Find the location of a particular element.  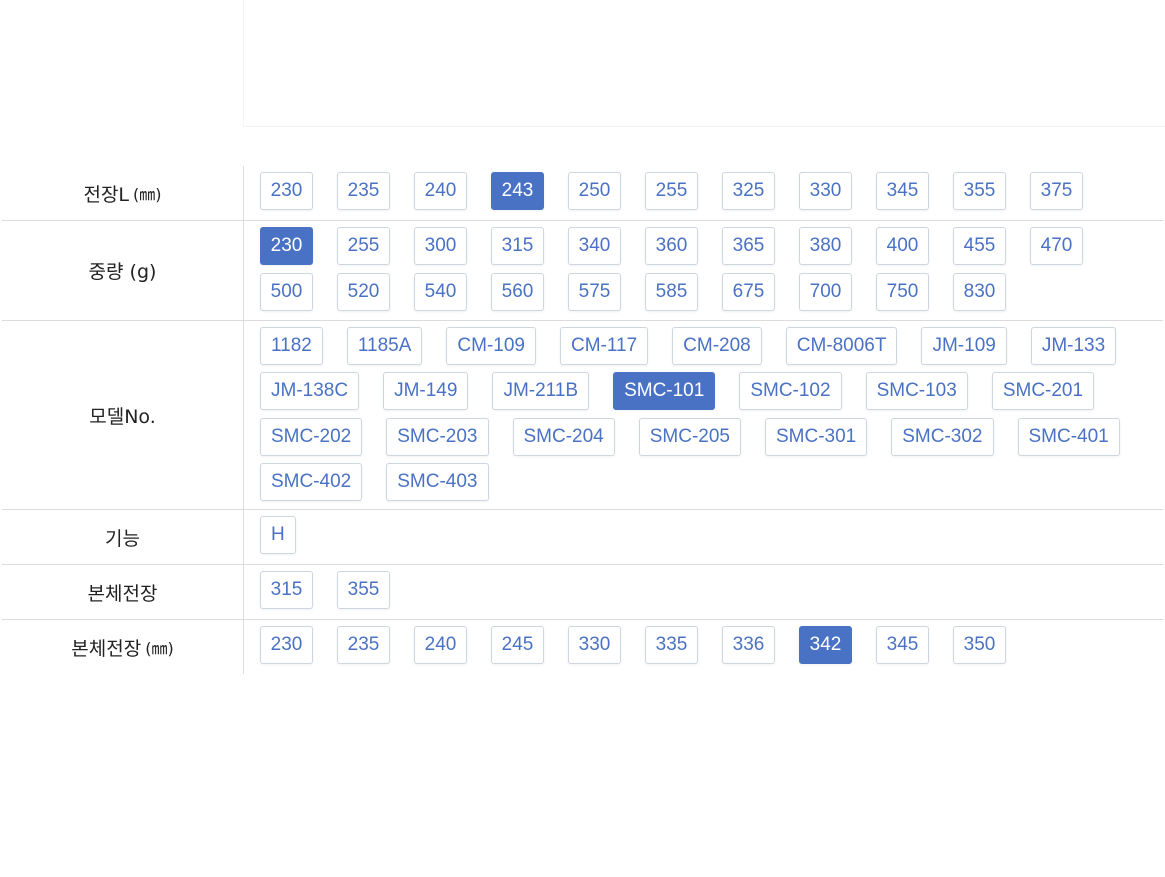

filter-option-button: 360 is located at coordinates (671, 246).